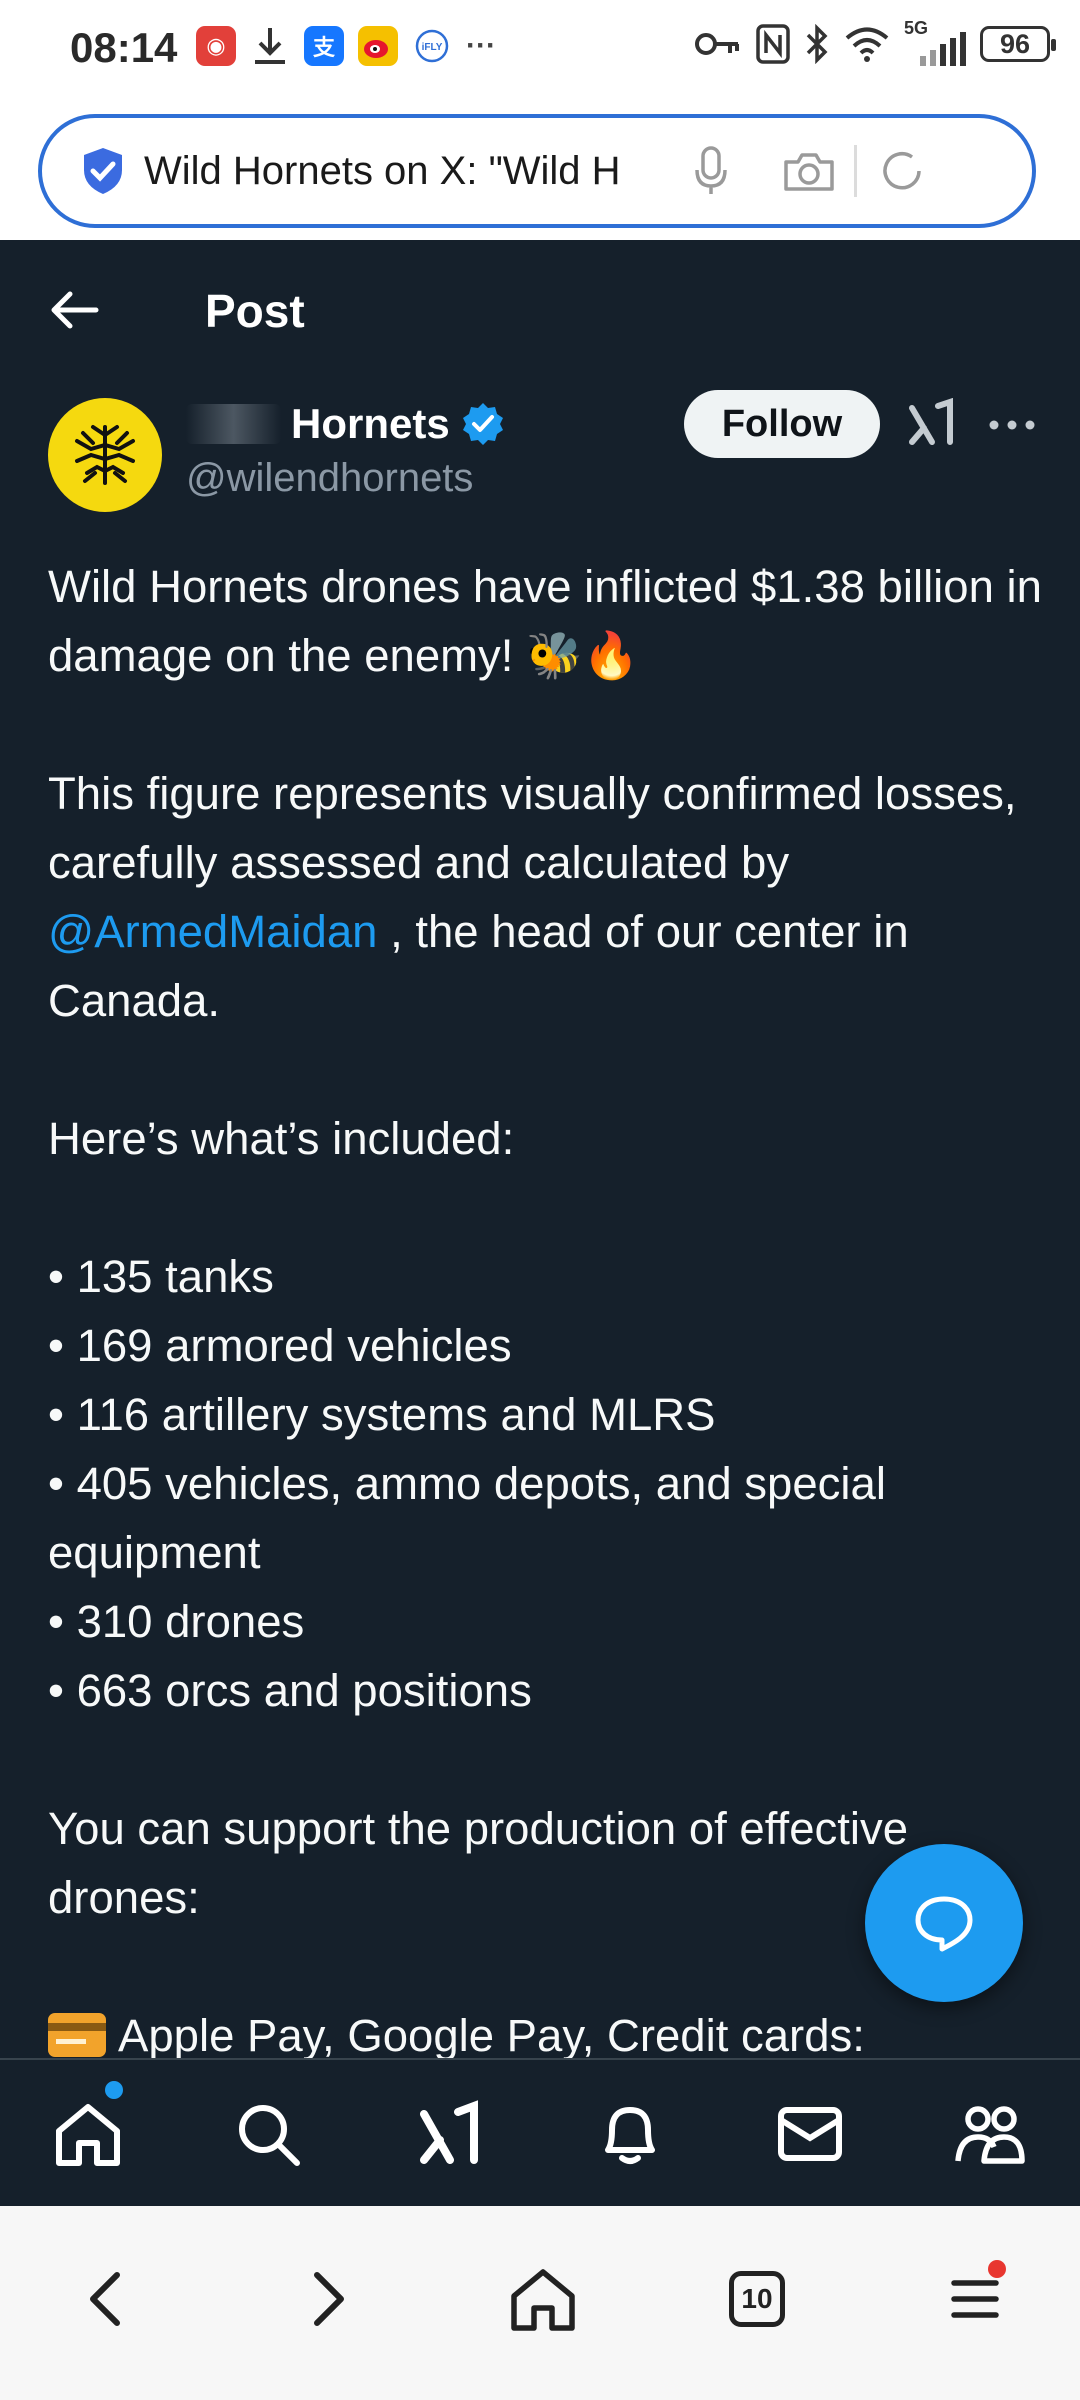 This screenshot has height=2400, width=1080. I want to click on page-title: Post, so click(255, 311).